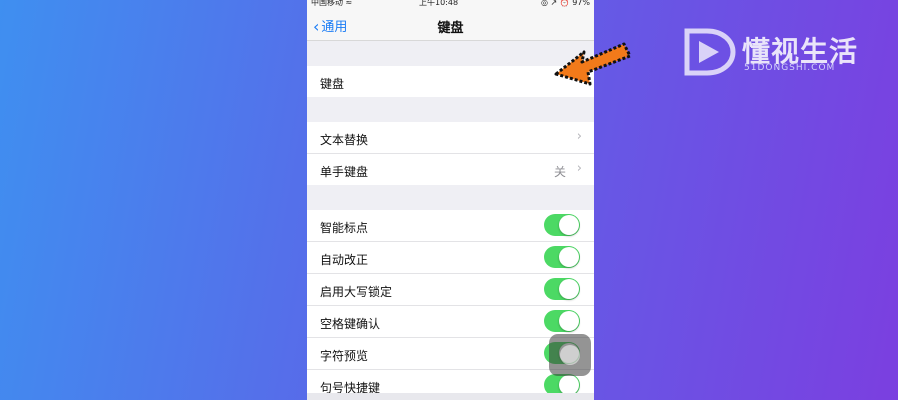  I want to click on status-time: 上午10:48, so click(439, 3).